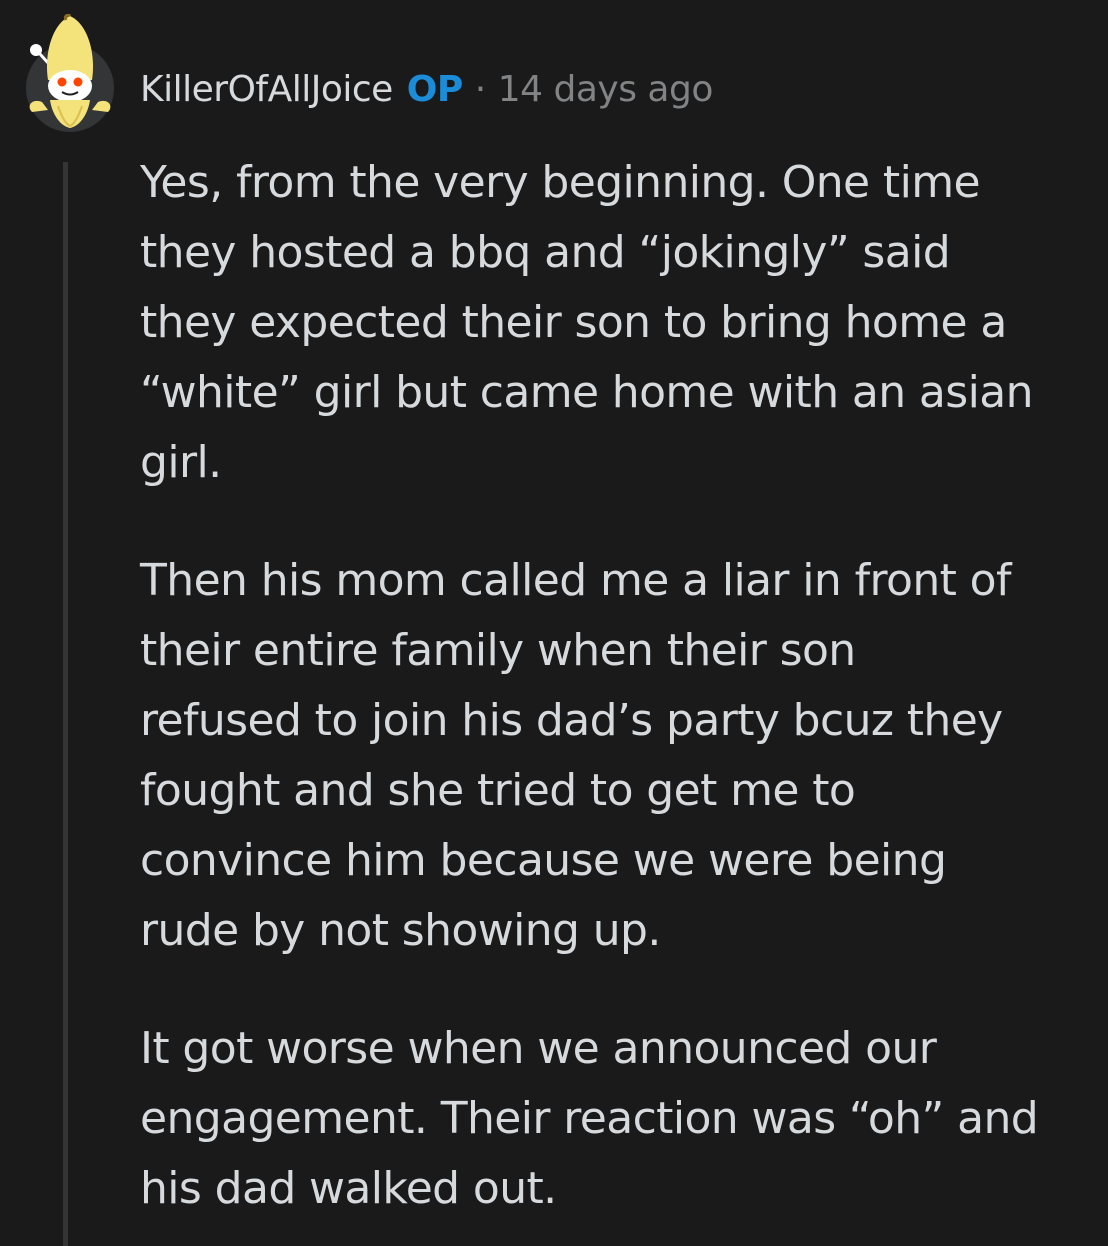 This screenshot has width=1108, height=1246. I want to click on thread-collapse-line, so click(65, 704).